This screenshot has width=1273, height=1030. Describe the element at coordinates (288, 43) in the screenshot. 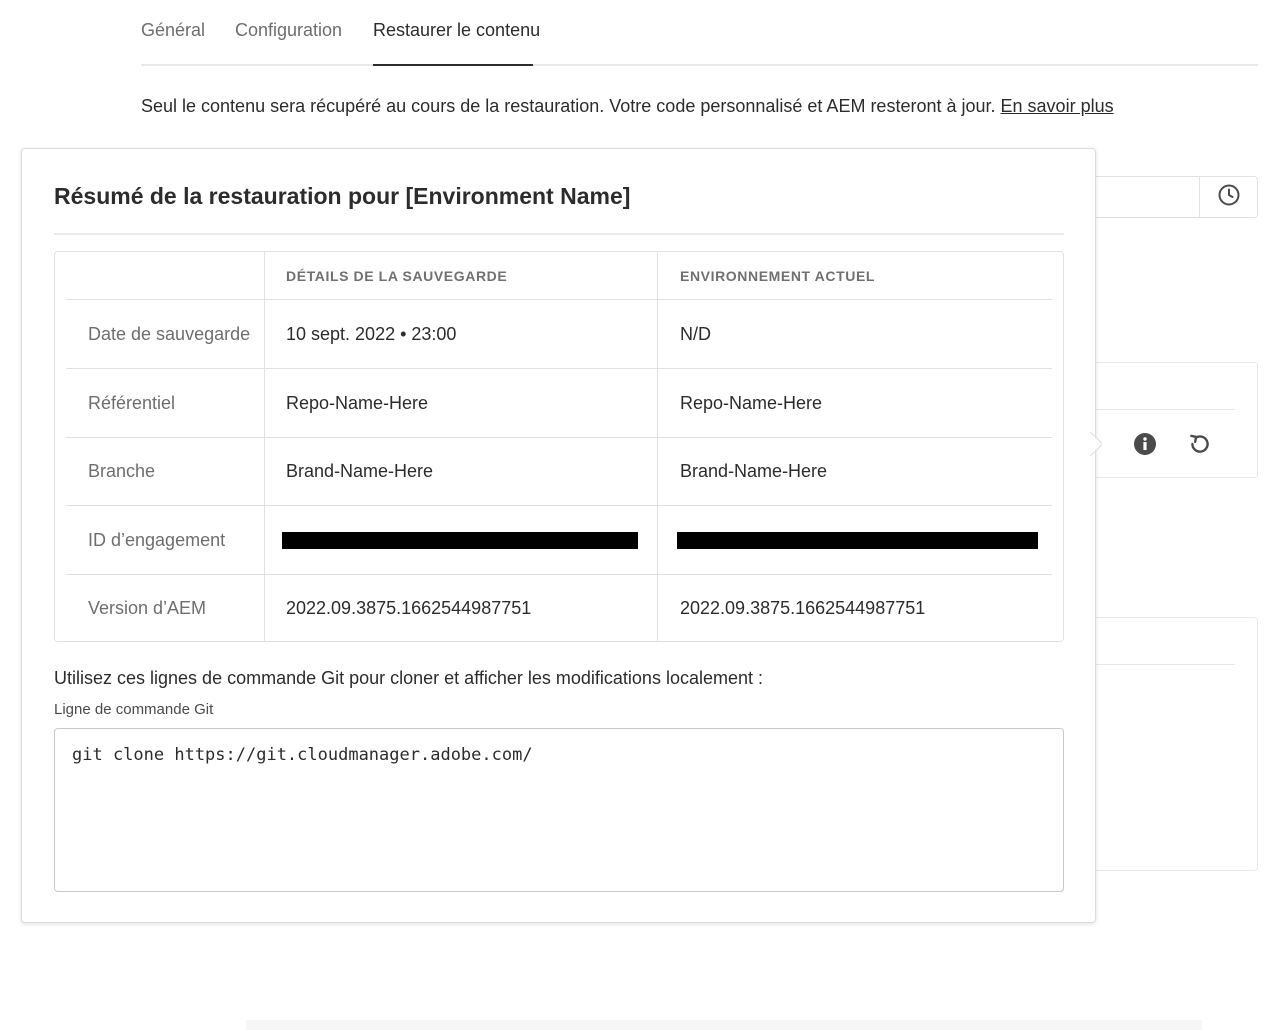

I see `tab-configuration: Configuration` at that location.